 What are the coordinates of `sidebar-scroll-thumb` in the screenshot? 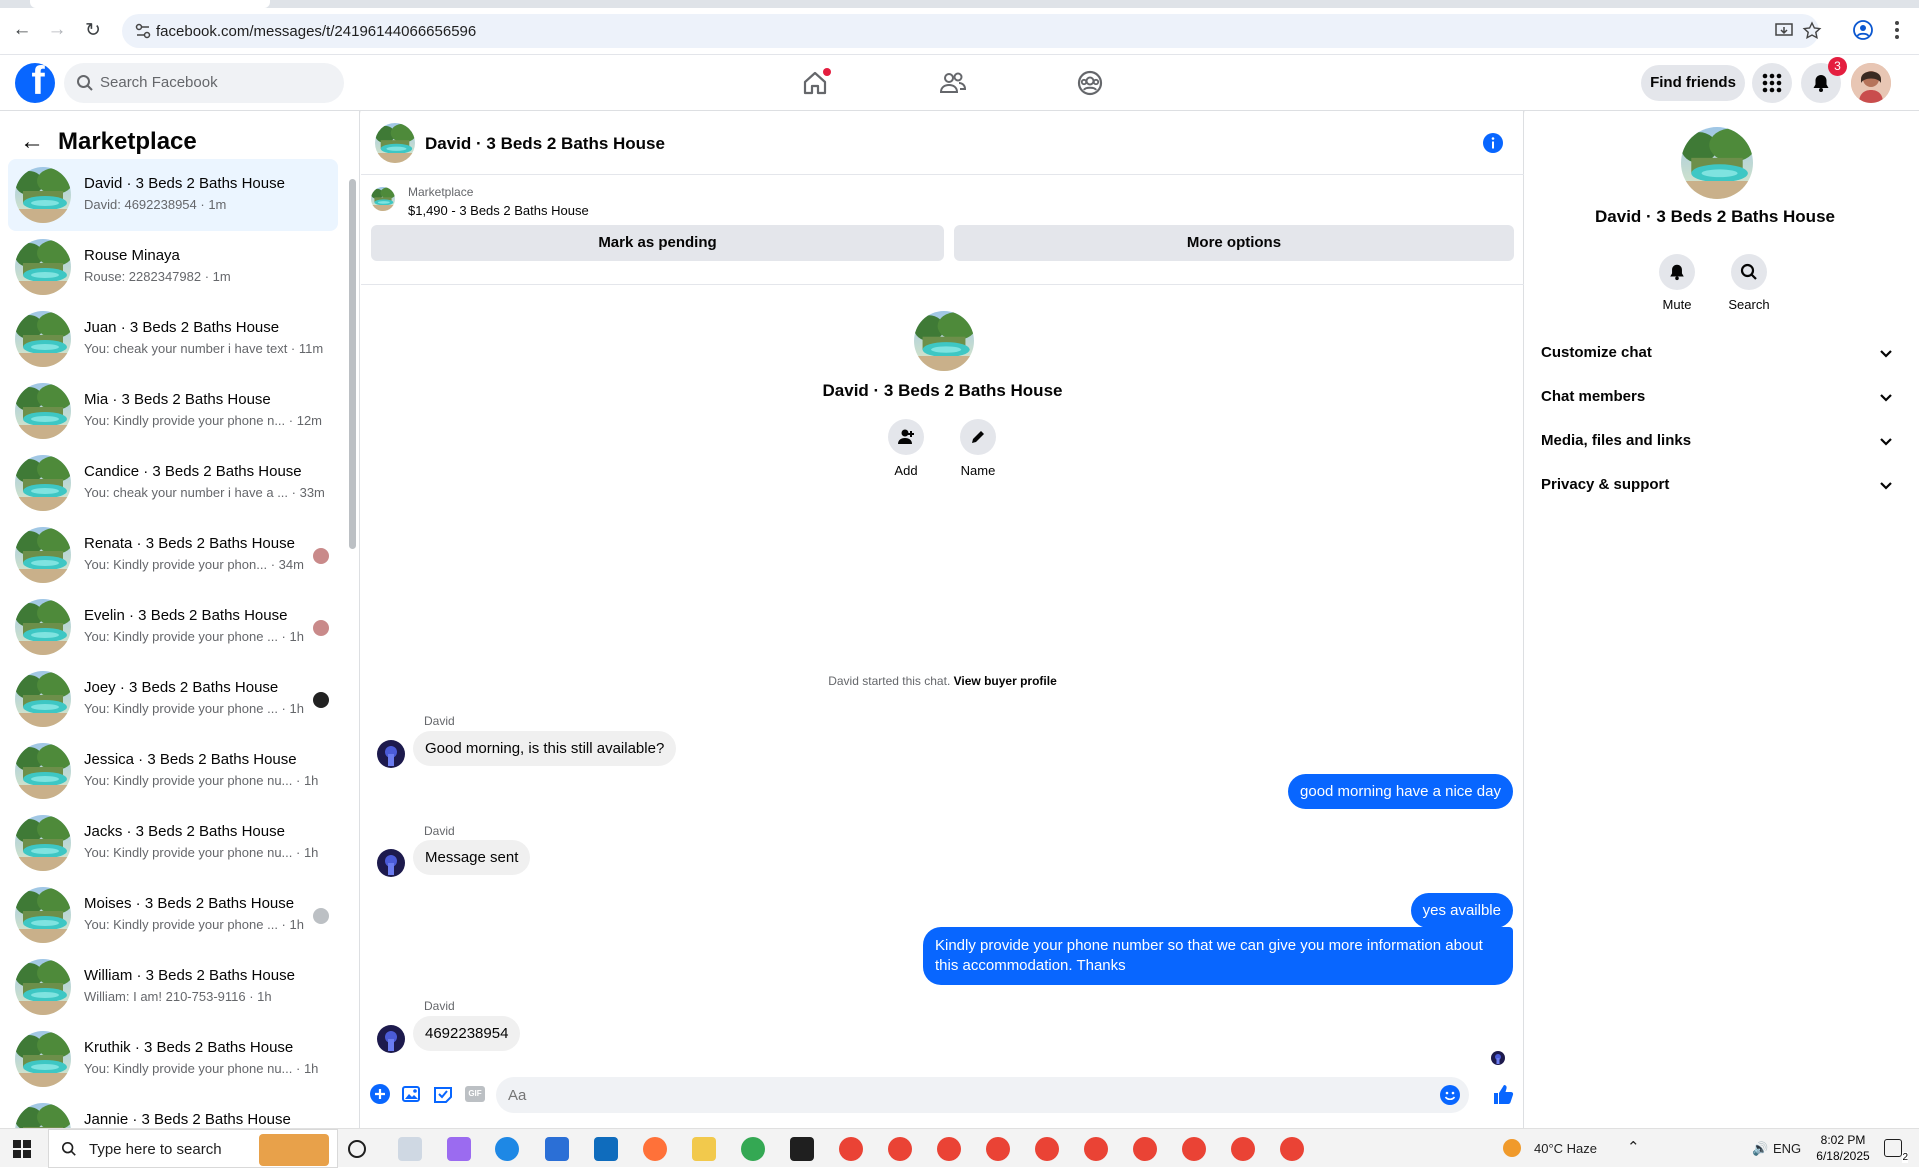 It's located at (352, 364).